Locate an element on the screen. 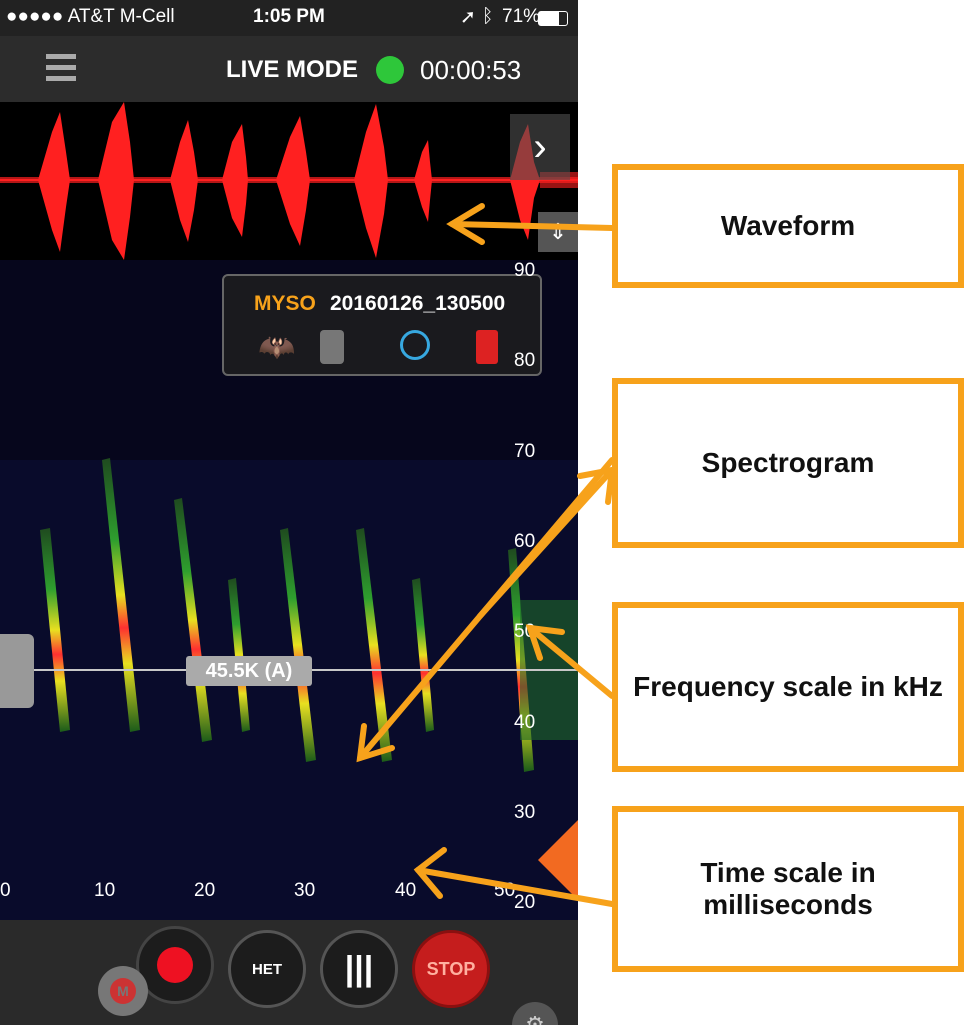 The image size is (970, 1025). callout-time-line1: Time scale in is located at coordinates (788, 872).